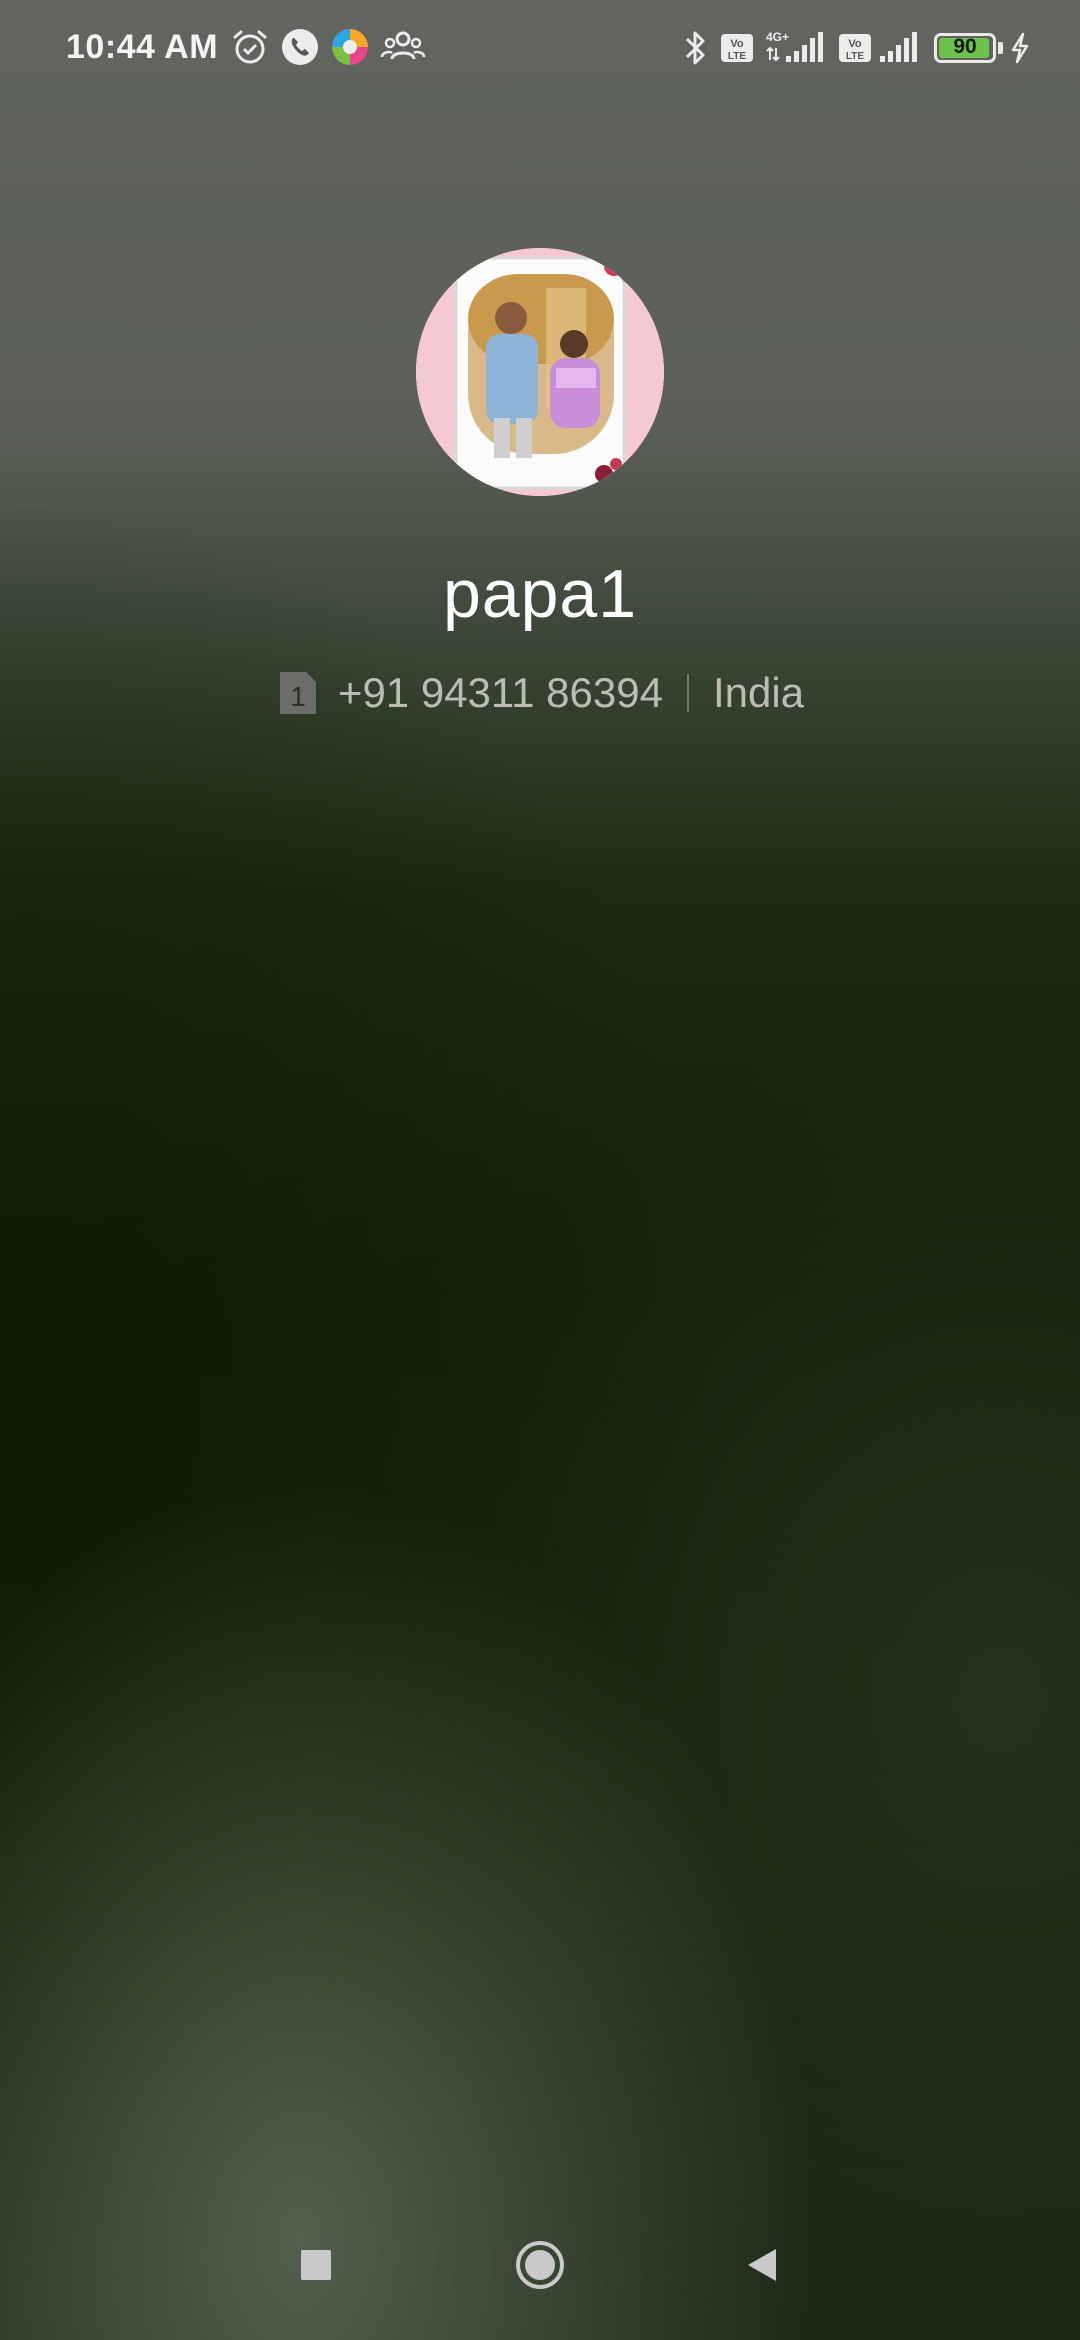 The width and height of the screenshot is (1080, 2340). Describe the element at coordinates (250, 47) in the screenshot. I see `alarm-icon` at that location.